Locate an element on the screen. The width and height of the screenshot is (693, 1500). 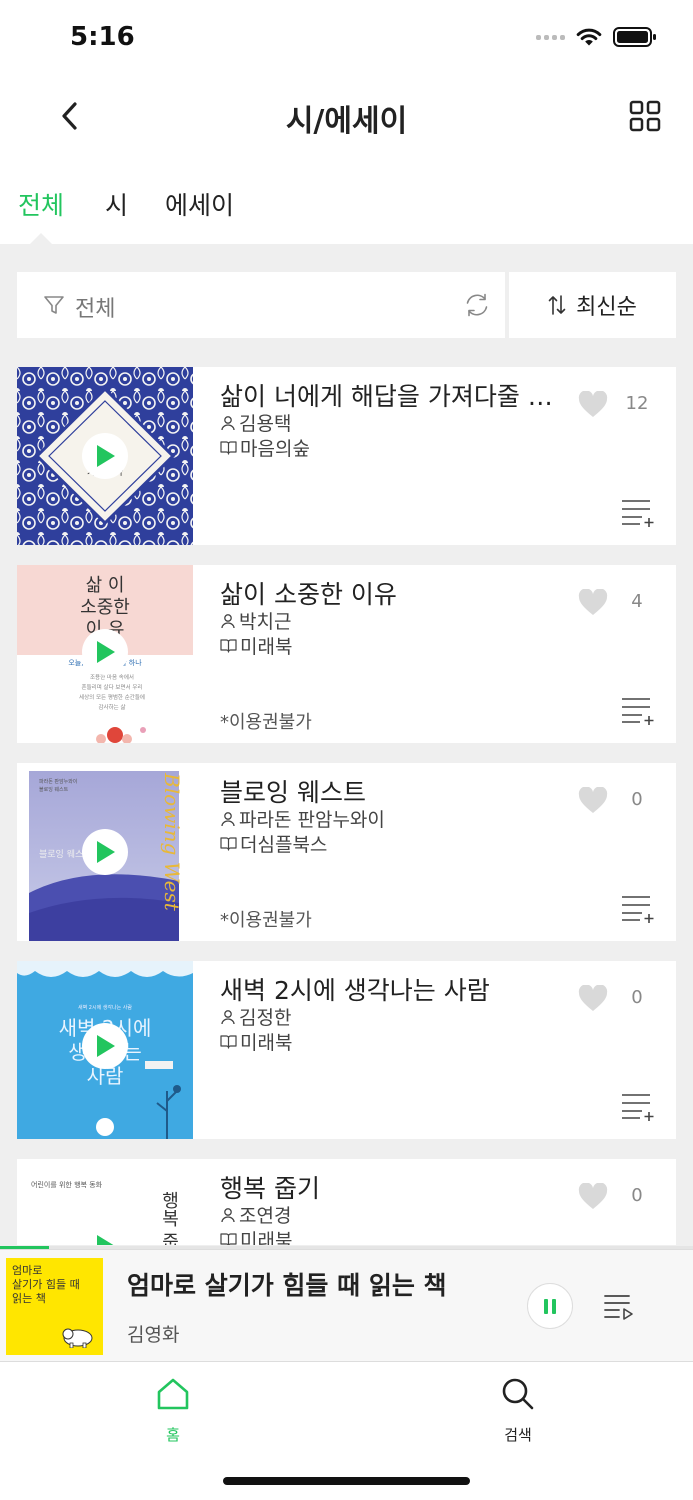
book-cover: 어린이를 위한 행복 동화 행복 줍 is located at coordinates (105, 1202).